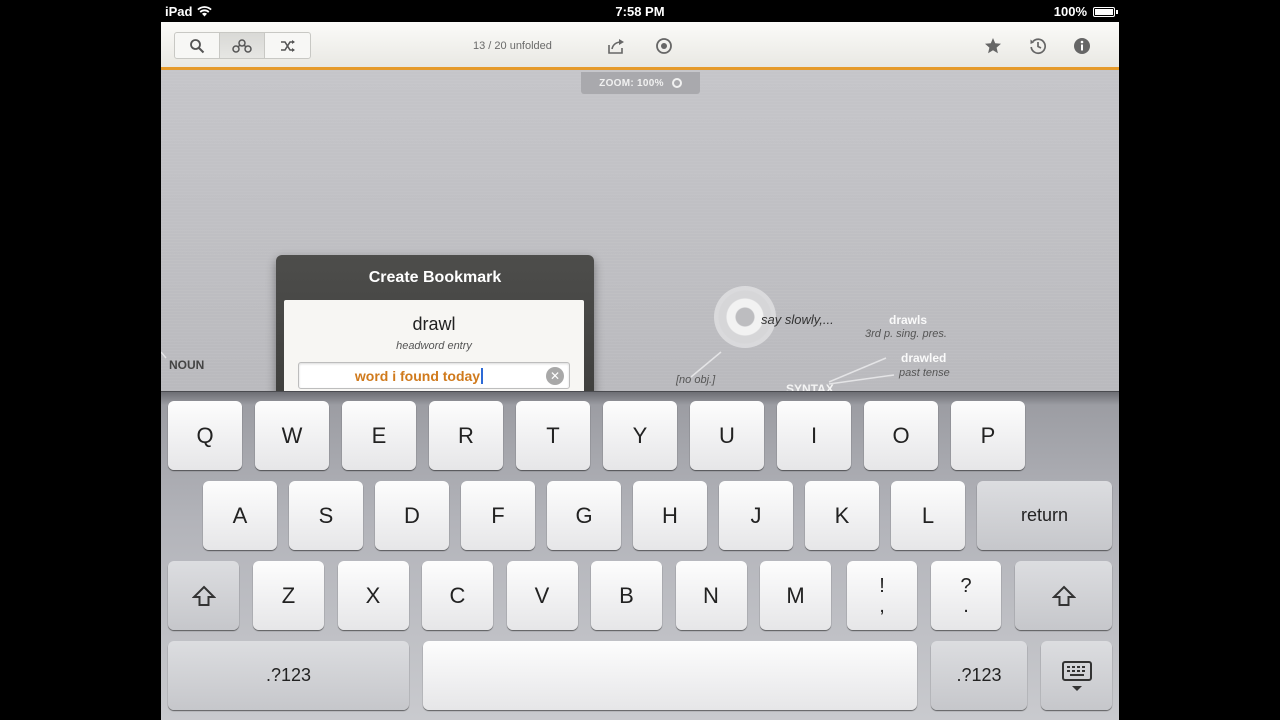  What do you see at coordinates (906, 334) in the screenshot?
I see `form-drawls-desc: 3rd p. sing. pres.` at bounding box center [906, 334].